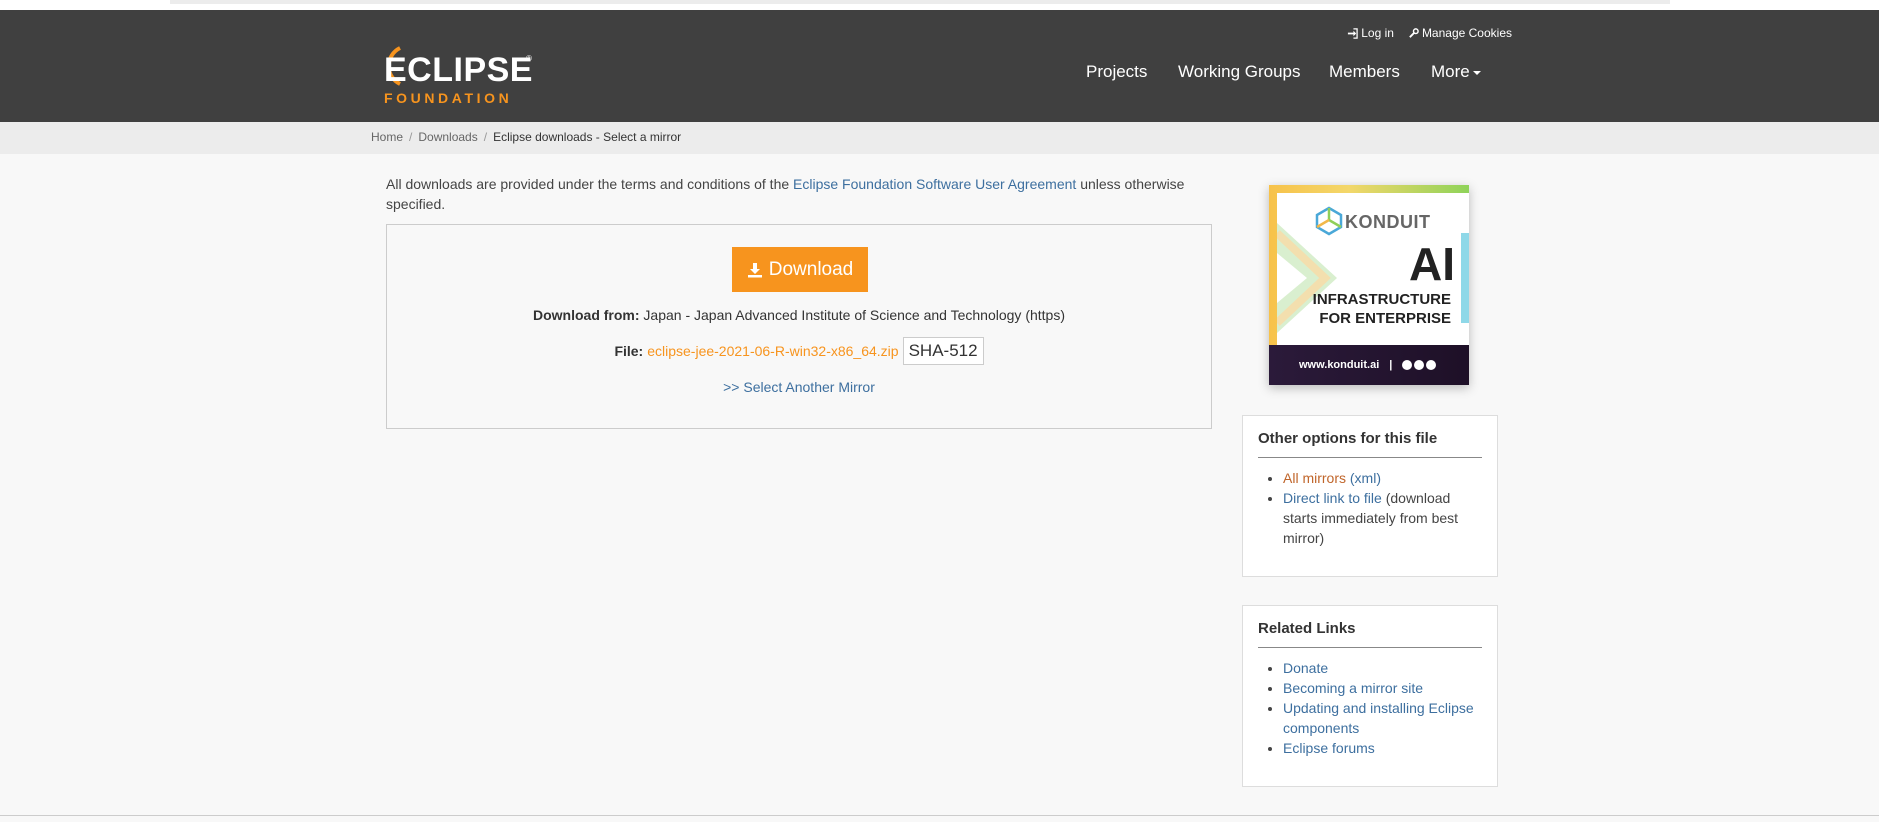 The image size is (1879, 822). Describe the element at coordinates (587, 137) in the screenshot. I see `breadcrumb-current: Eclipse downloads - Select a mirror` at that location.